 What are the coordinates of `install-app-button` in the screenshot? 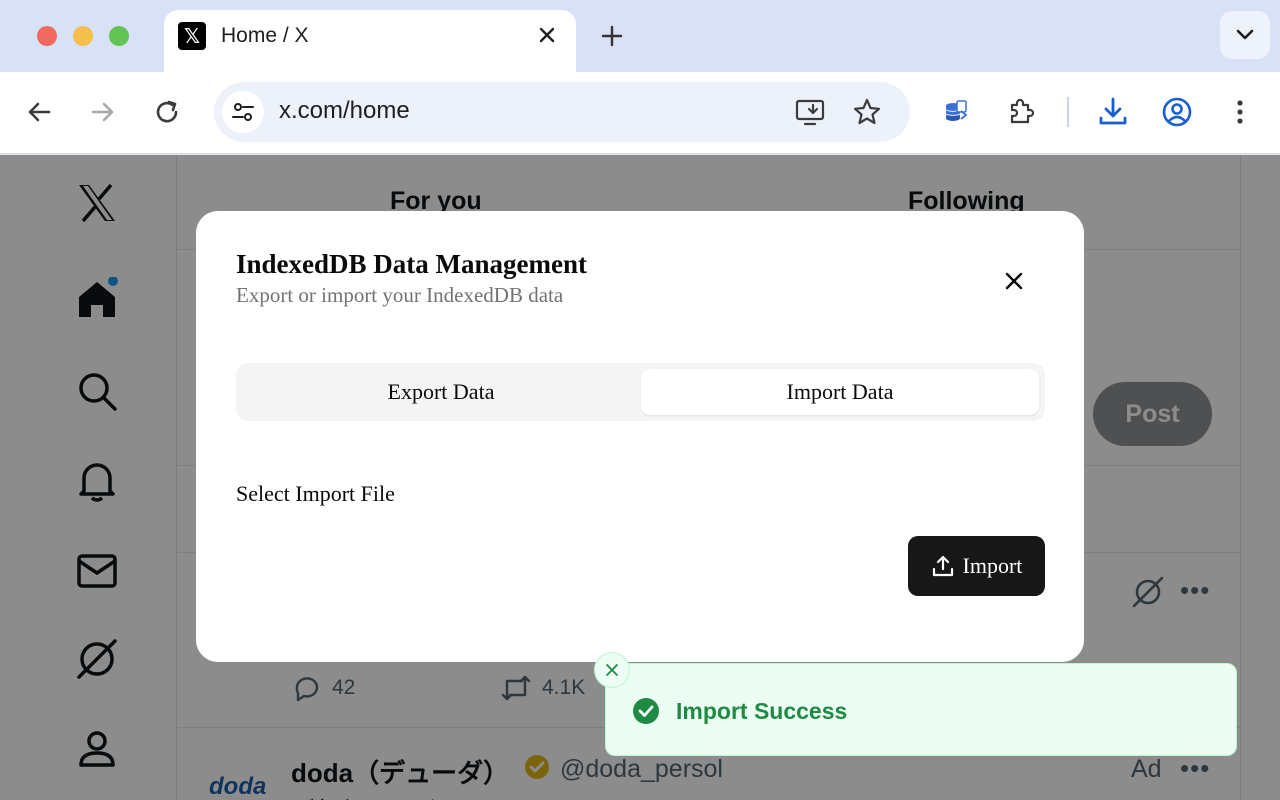 It's located at (810, 112).